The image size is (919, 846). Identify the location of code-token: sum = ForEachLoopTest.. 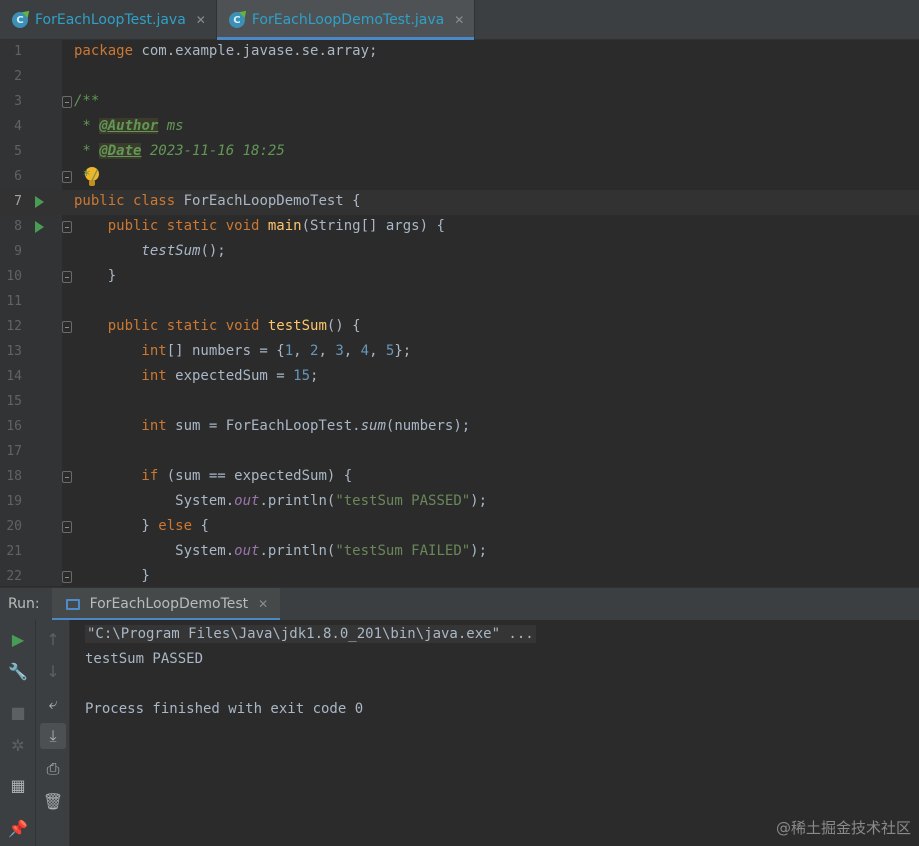
(263, 426).